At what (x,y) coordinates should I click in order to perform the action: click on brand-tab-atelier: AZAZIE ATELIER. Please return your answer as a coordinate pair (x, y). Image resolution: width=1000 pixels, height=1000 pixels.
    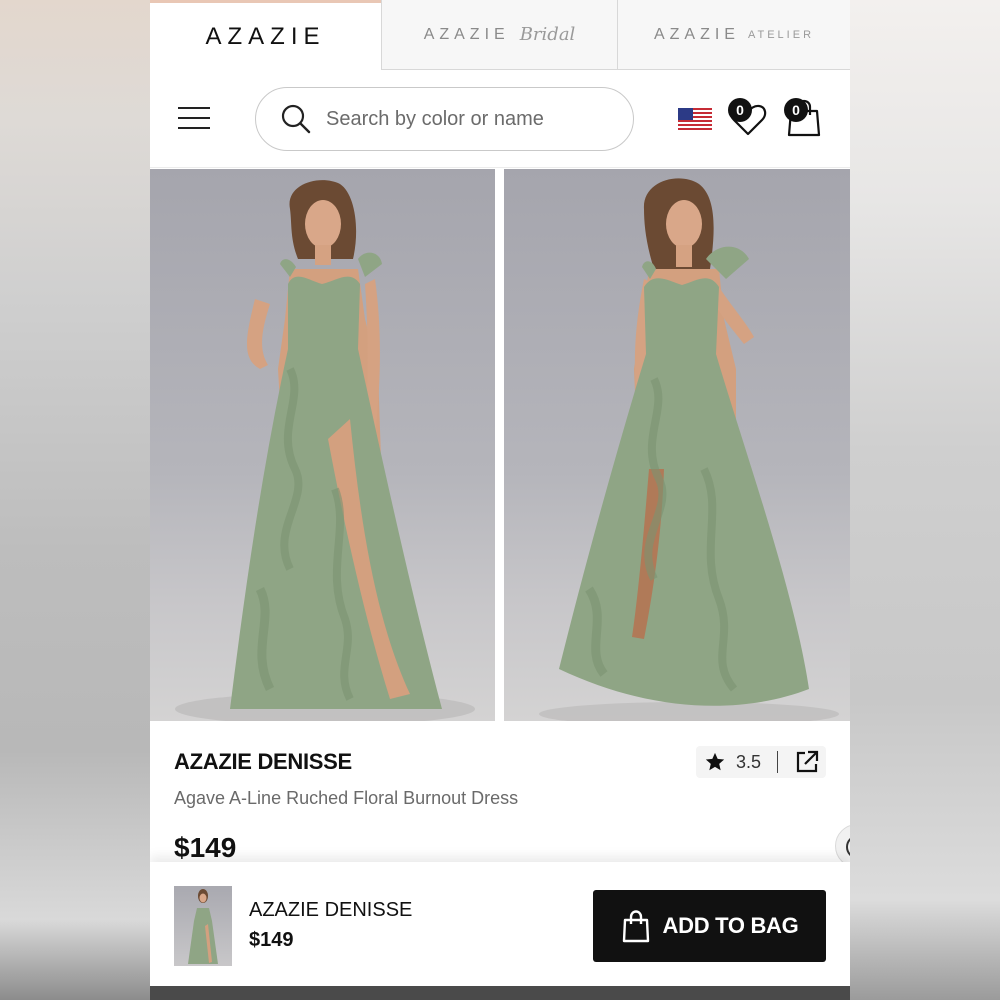
    Looking at the image, I should click on (733, 35).